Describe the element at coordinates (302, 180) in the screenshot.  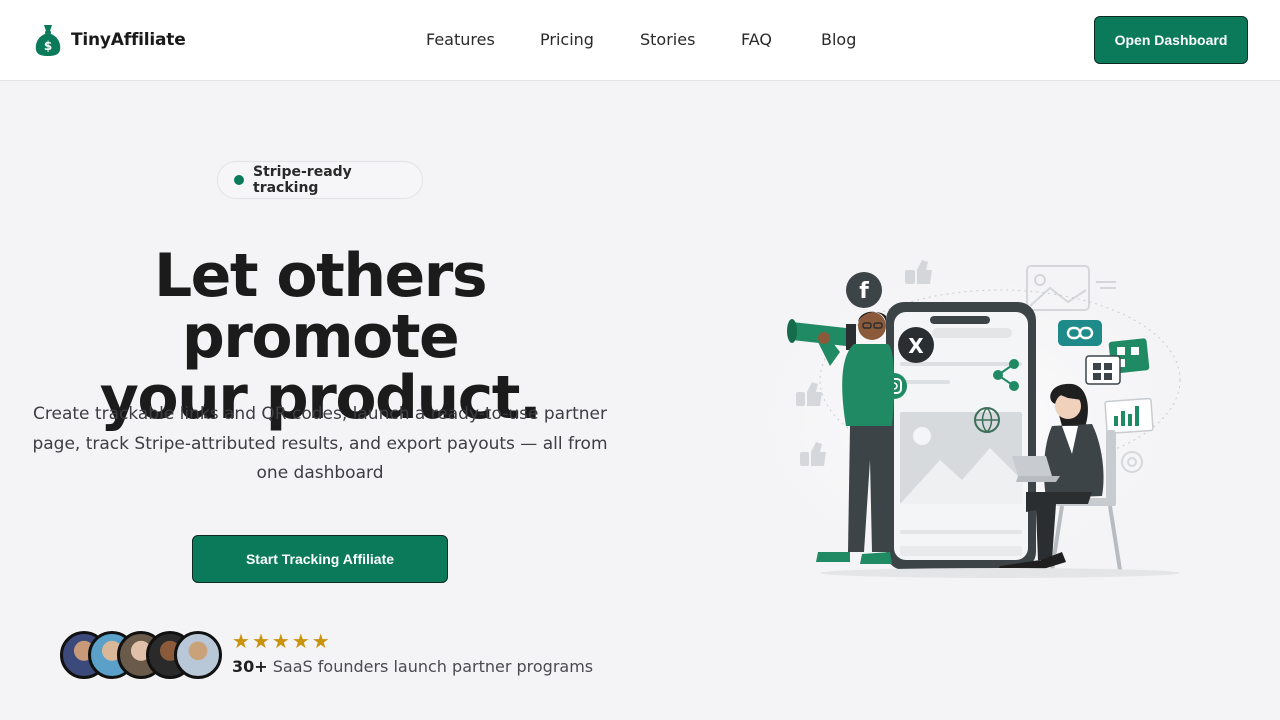
I see `badge-label: Stripe-ready tracking` at that location.